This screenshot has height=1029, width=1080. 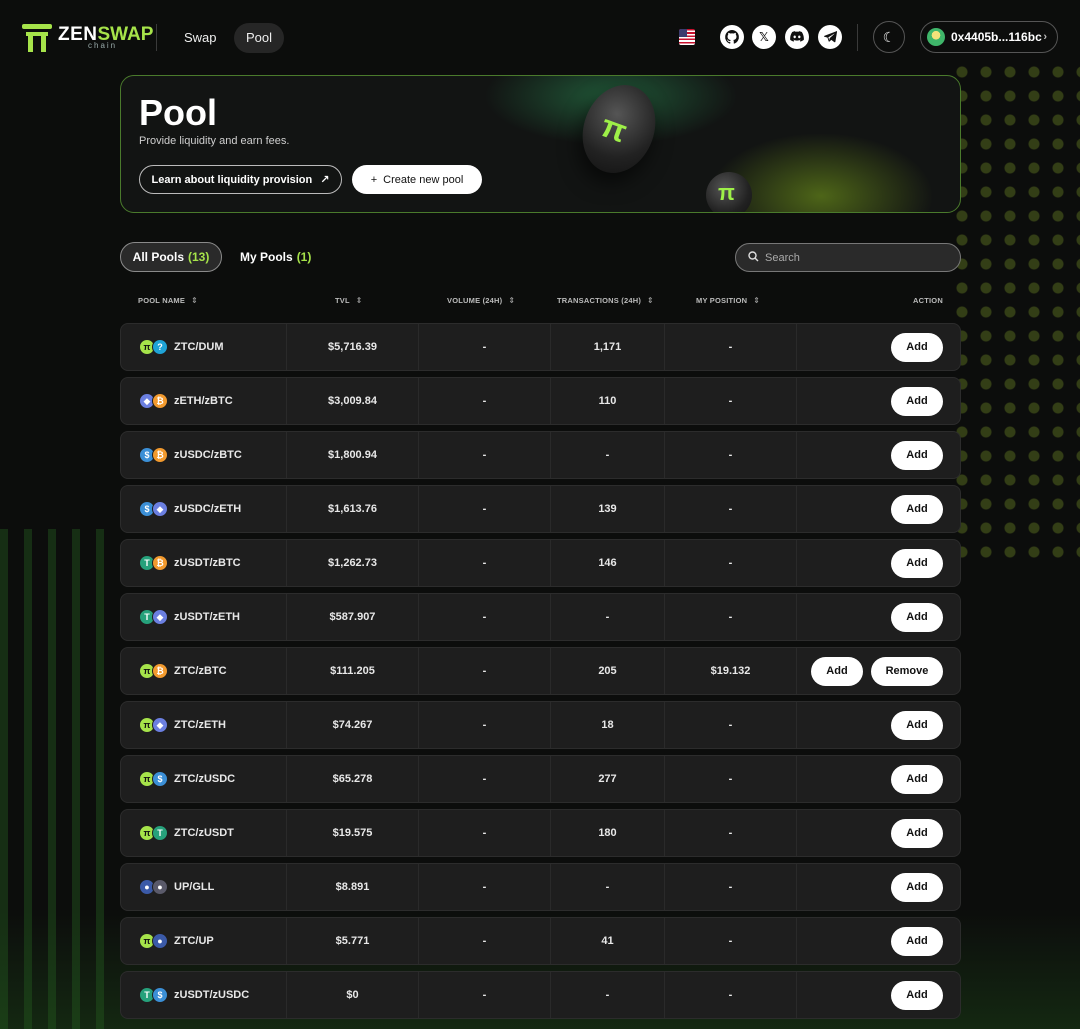 I want to click on pool-name: zUSDT/zUSDC, so click(x=212, y=995).